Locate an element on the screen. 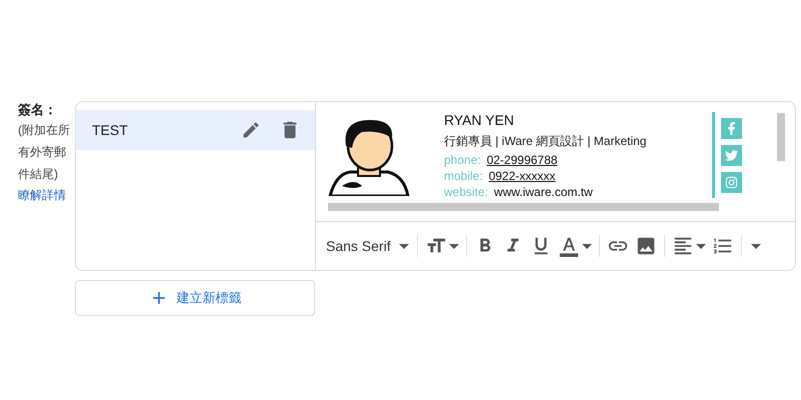 This screenshot has width=801, height=400. person-name: RYAN YEN is located at coordinates (480, 120).